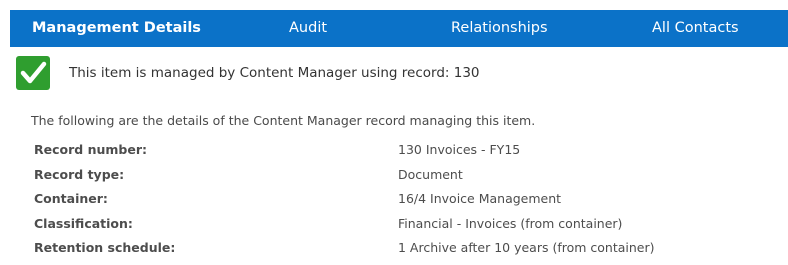 The width and height of the screenshot is (788, 265). Describe the element at coordinates (33, 73) in the screenshot. I see `checkmark-icon` at that location.